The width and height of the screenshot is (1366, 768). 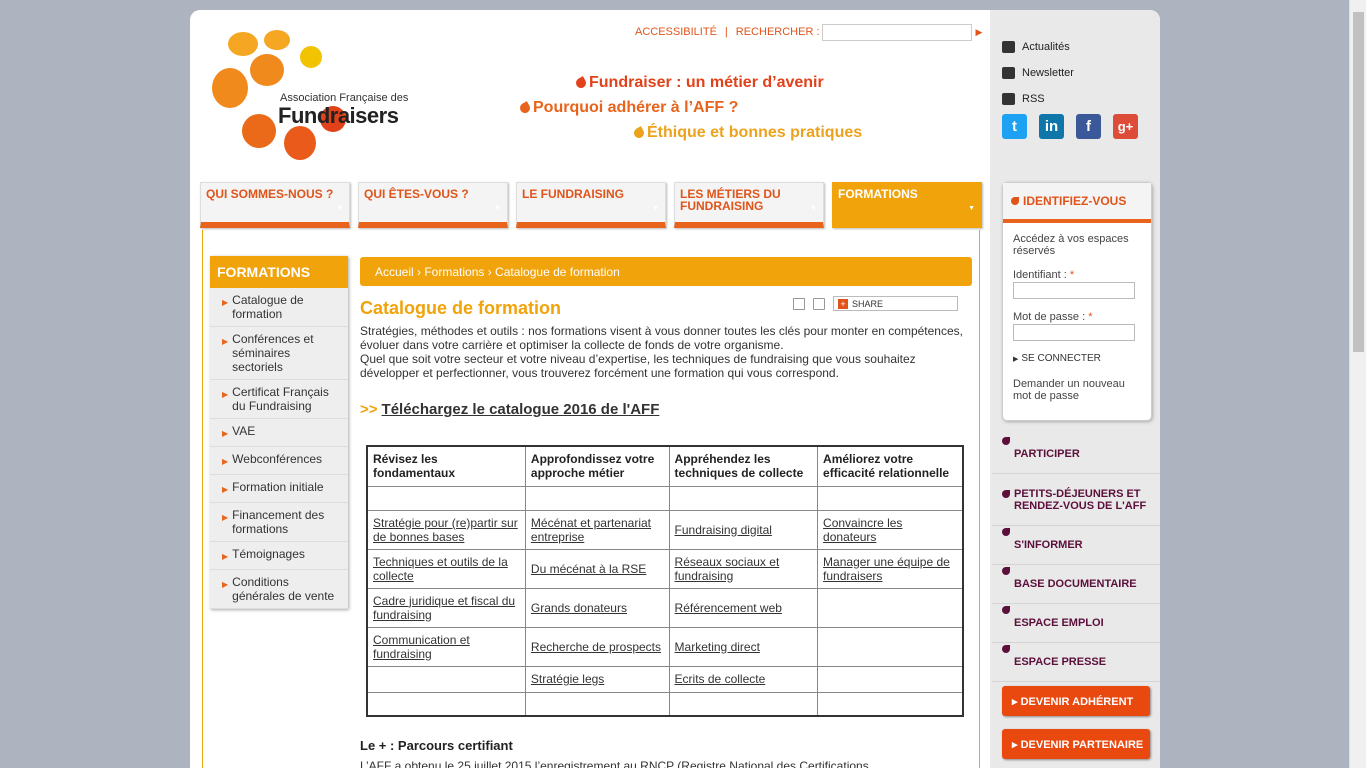 What do you see at coordinates (1076, 744) in the screenshot?
I see `become-partner-button: ▸ DEVENIR PARTENAIRE` at bounding box center [1076, 744].